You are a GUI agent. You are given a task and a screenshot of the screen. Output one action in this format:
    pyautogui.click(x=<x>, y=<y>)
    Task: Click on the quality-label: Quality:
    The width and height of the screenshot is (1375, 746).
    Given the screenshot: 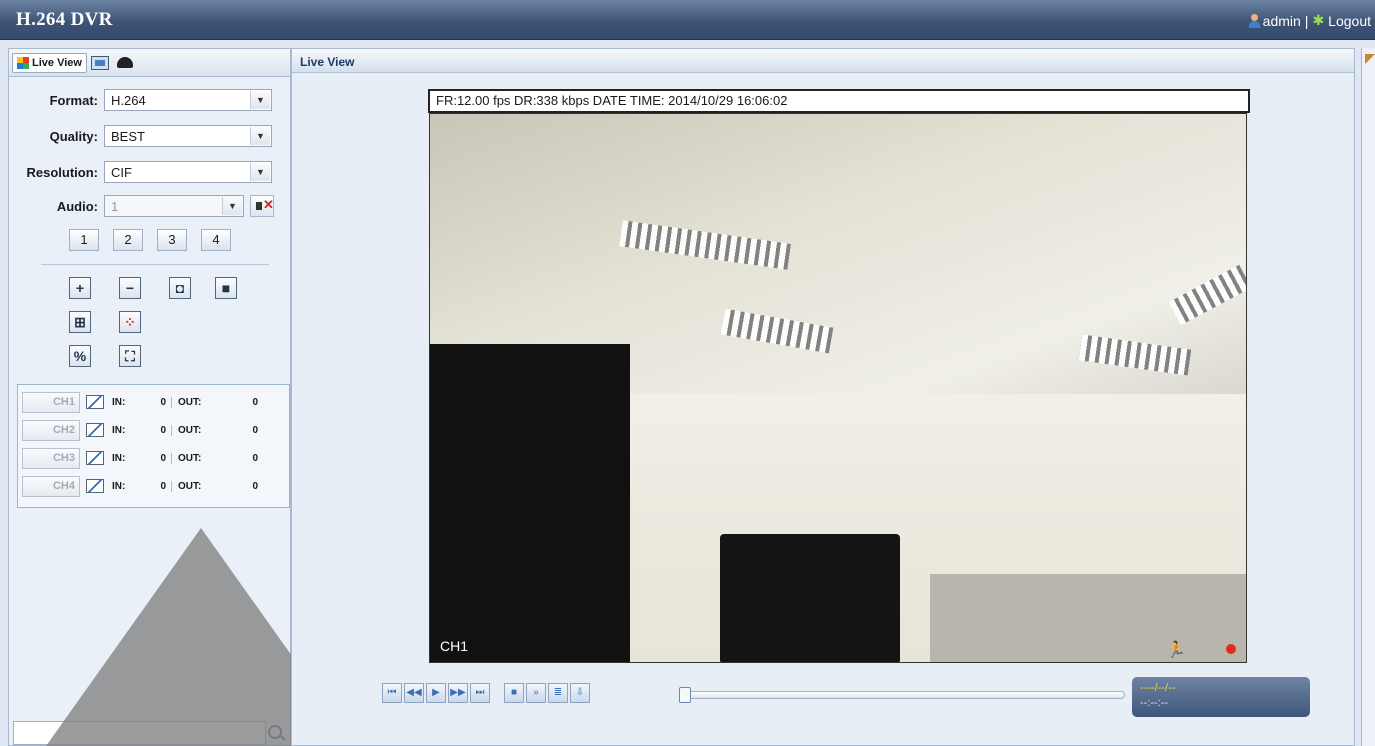 What is the action you would take?
    pyautogui.click(x=73, y=136)
    